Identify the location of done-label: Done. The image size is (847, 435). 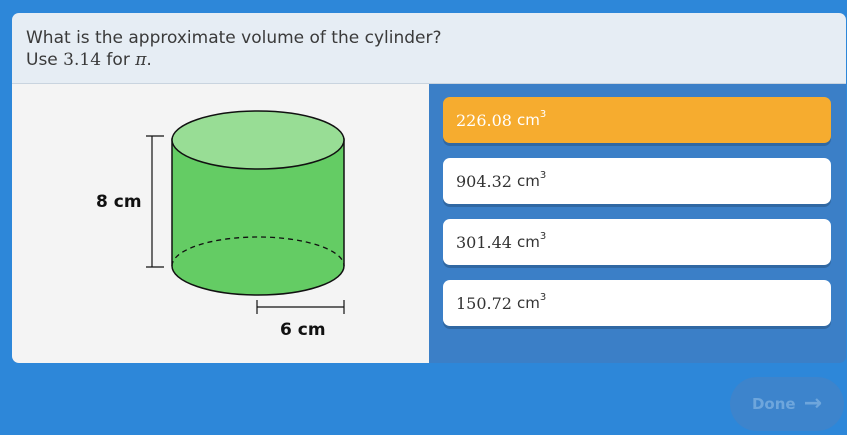
(773, 404).